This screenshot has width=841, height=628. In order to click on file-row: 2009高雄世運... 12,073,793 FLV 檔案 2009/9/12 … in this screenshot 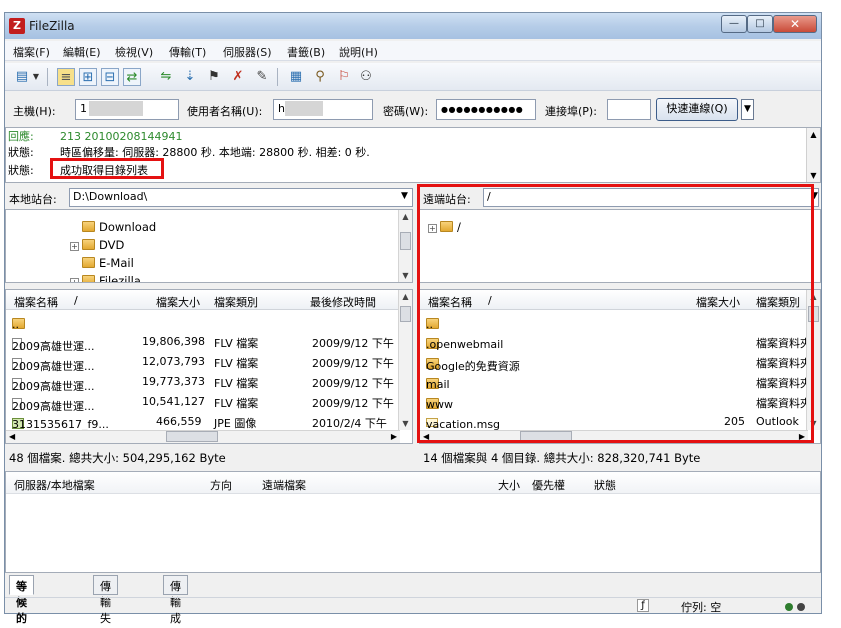, I will do `click(209, 362)`.